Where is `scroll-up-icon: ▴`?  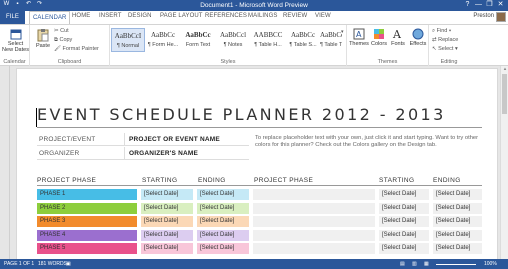
scroll-up-icon: ▴ is located at coordinates (504, 69).